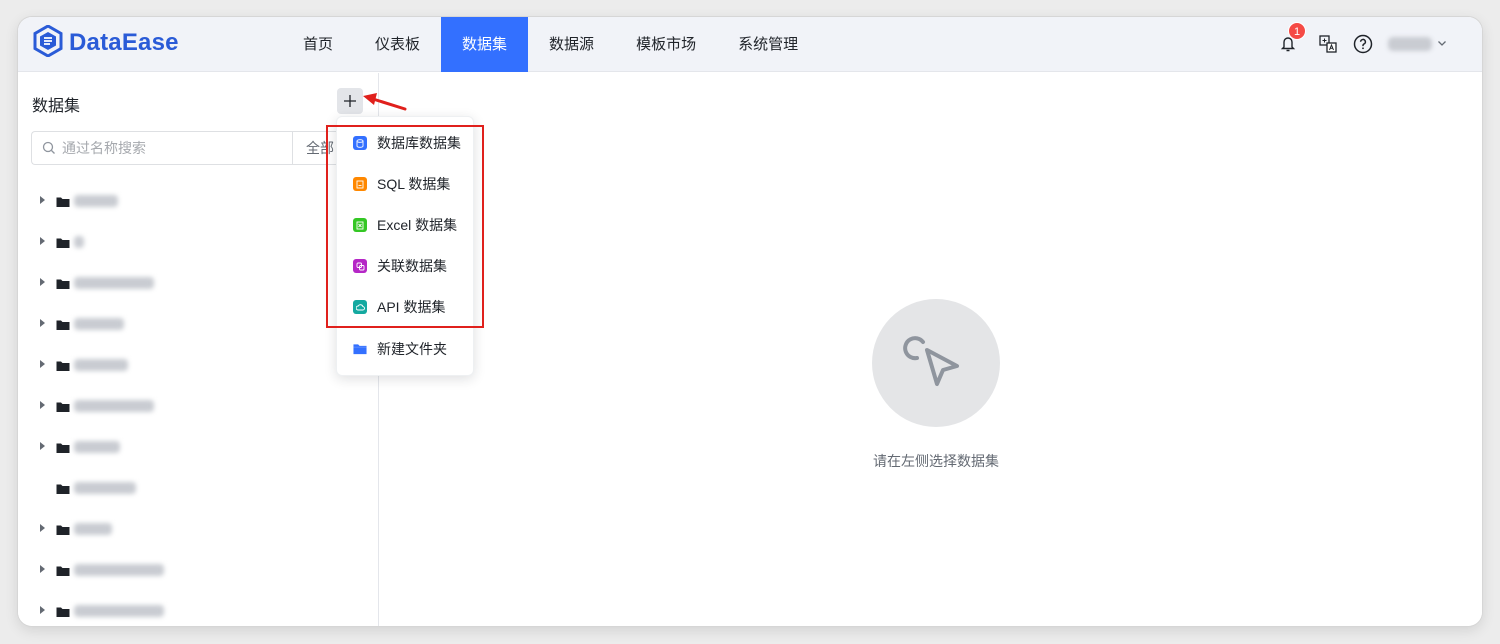 This screenshot has height=644, width=1500. I want to click on notification-badge: 1, so click(1297, 31).